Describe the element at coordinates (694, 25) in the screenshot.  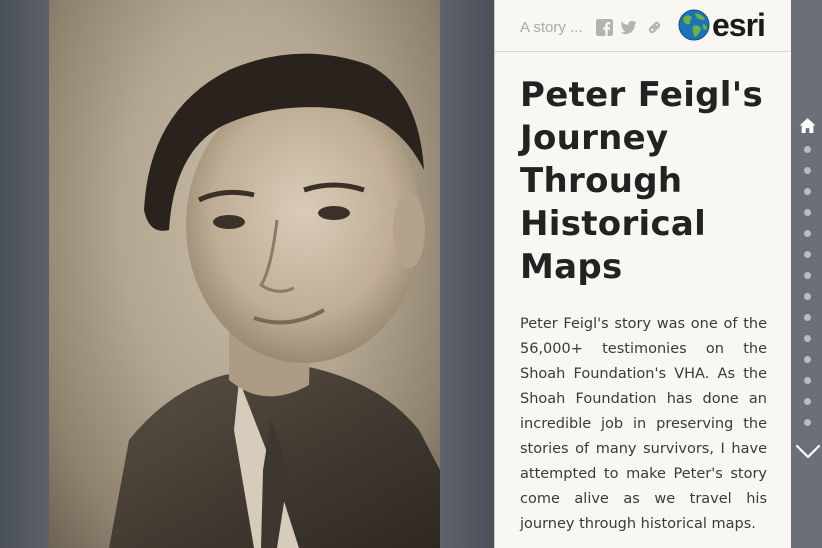
I see `globe-icon` at that location.